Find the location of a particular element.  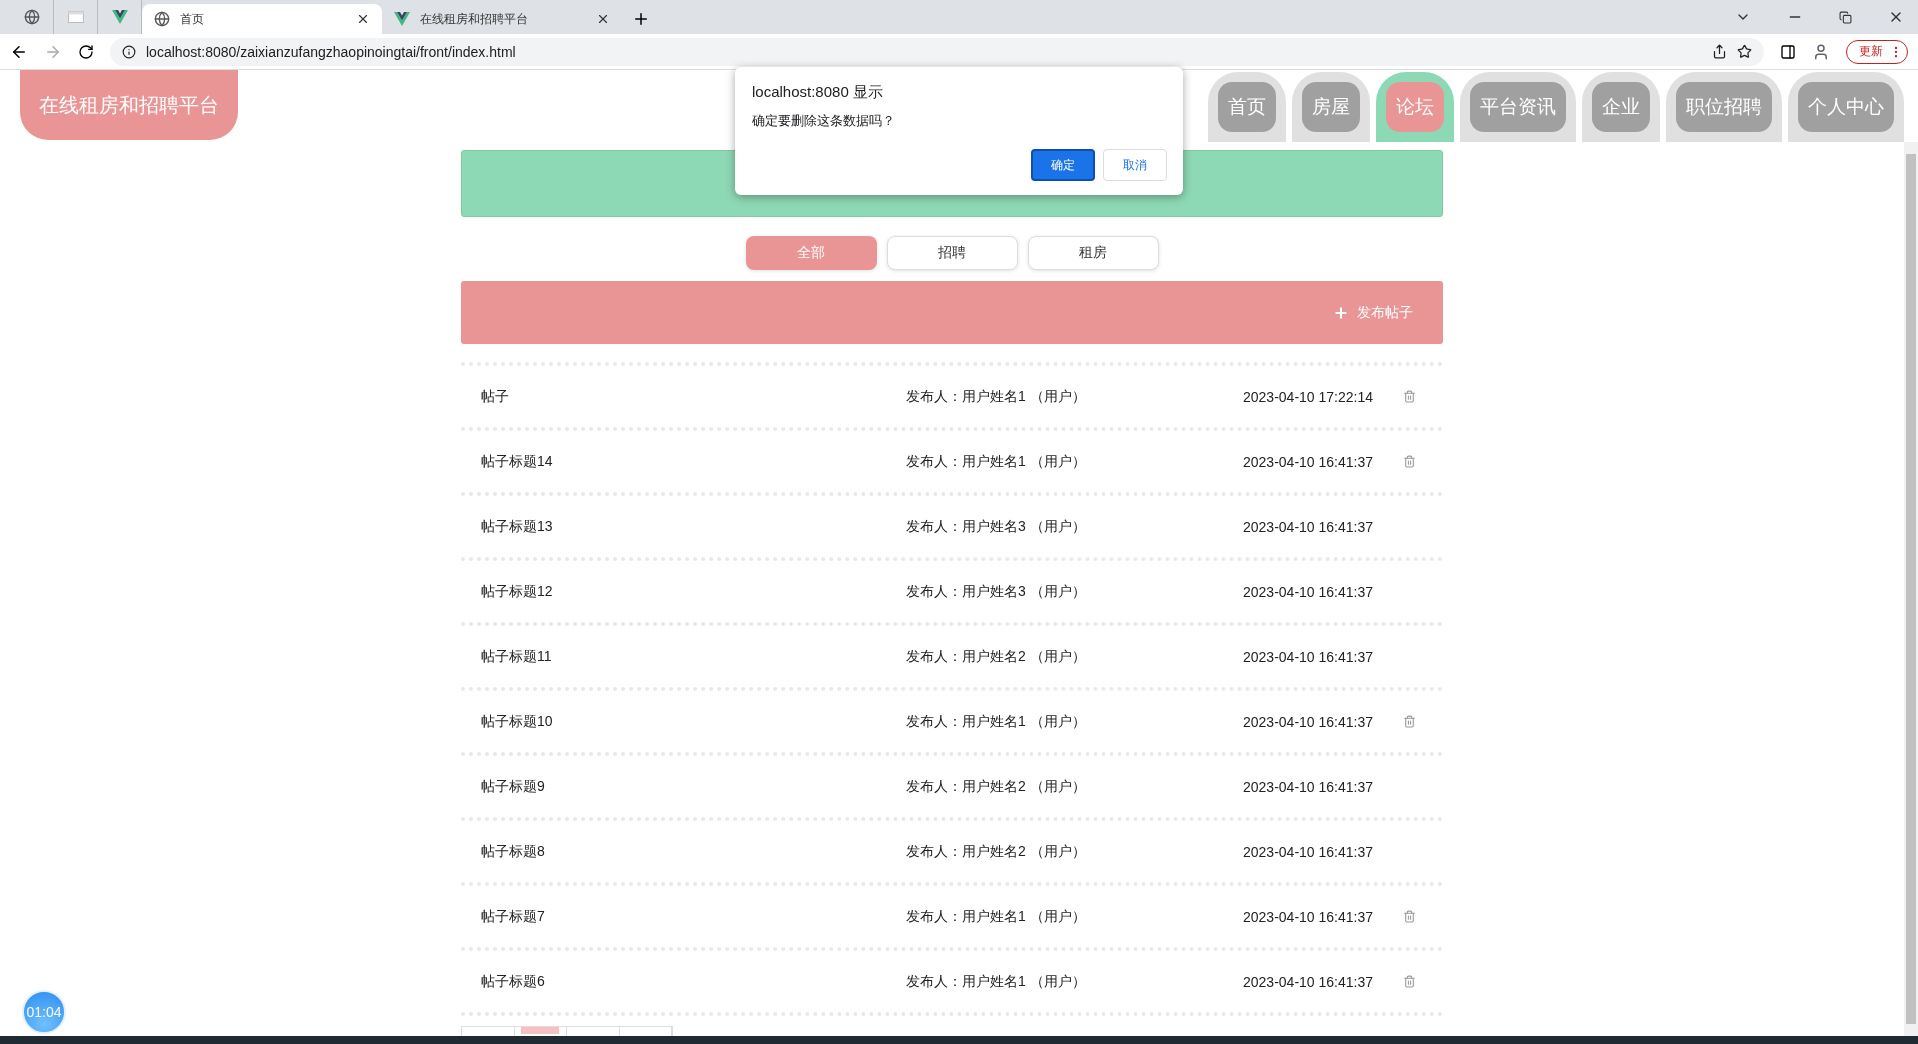

filter-tab: 租房 is located at coordinates (1093, 253).